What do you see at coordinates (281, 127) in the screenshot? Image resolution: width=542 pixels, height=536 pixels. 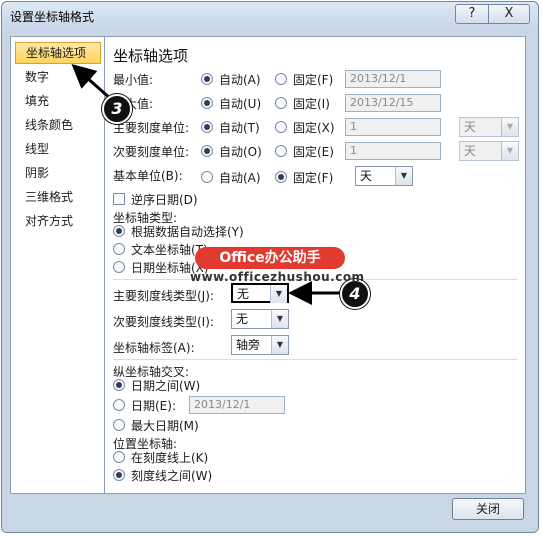 I see `major-fixed-radio` at bounding box center [281, 127].